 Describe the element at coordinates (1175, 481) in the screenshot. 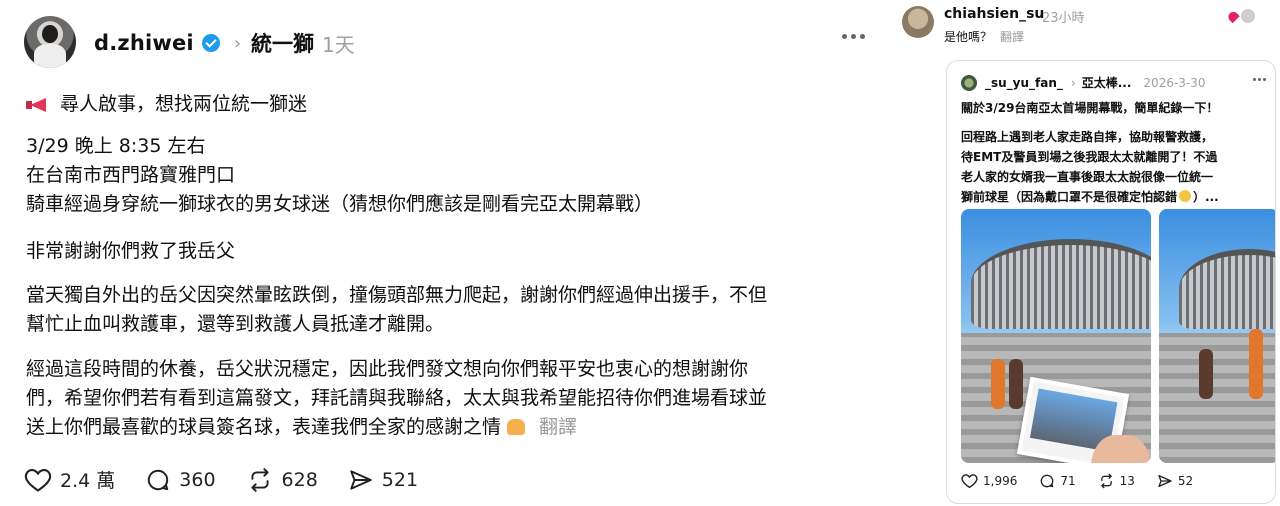

I see `quoted-share-button: 52` at that location.